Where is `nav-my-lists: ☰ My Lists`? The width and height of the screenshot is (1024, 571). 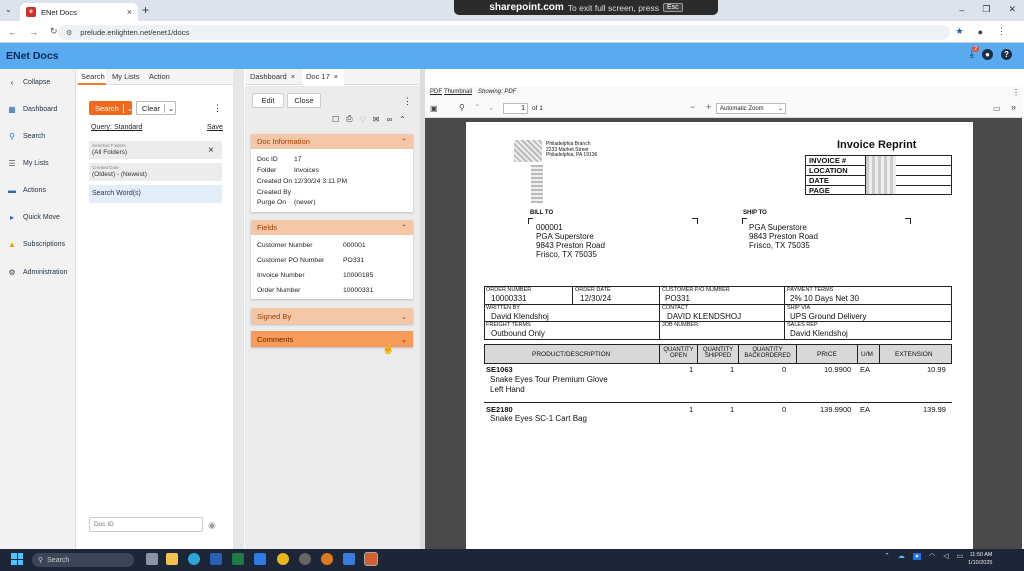 nav-my-lists: ☰ My Lists is located at coordinates (38, 163).